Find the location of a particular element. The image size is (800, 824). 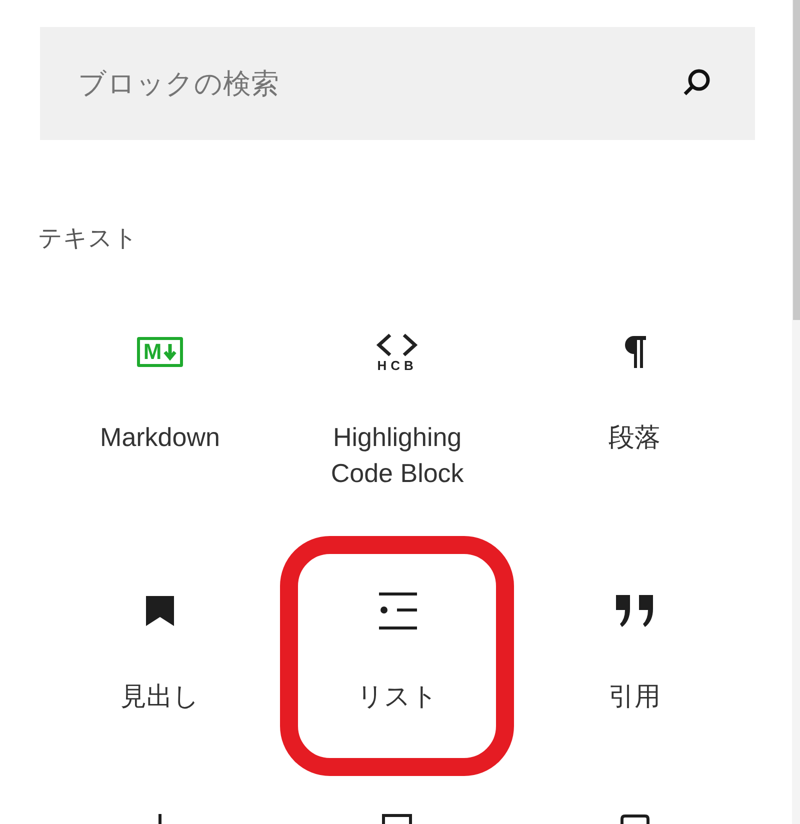

scrollbar-thumb is located at coordinates (796, 160).